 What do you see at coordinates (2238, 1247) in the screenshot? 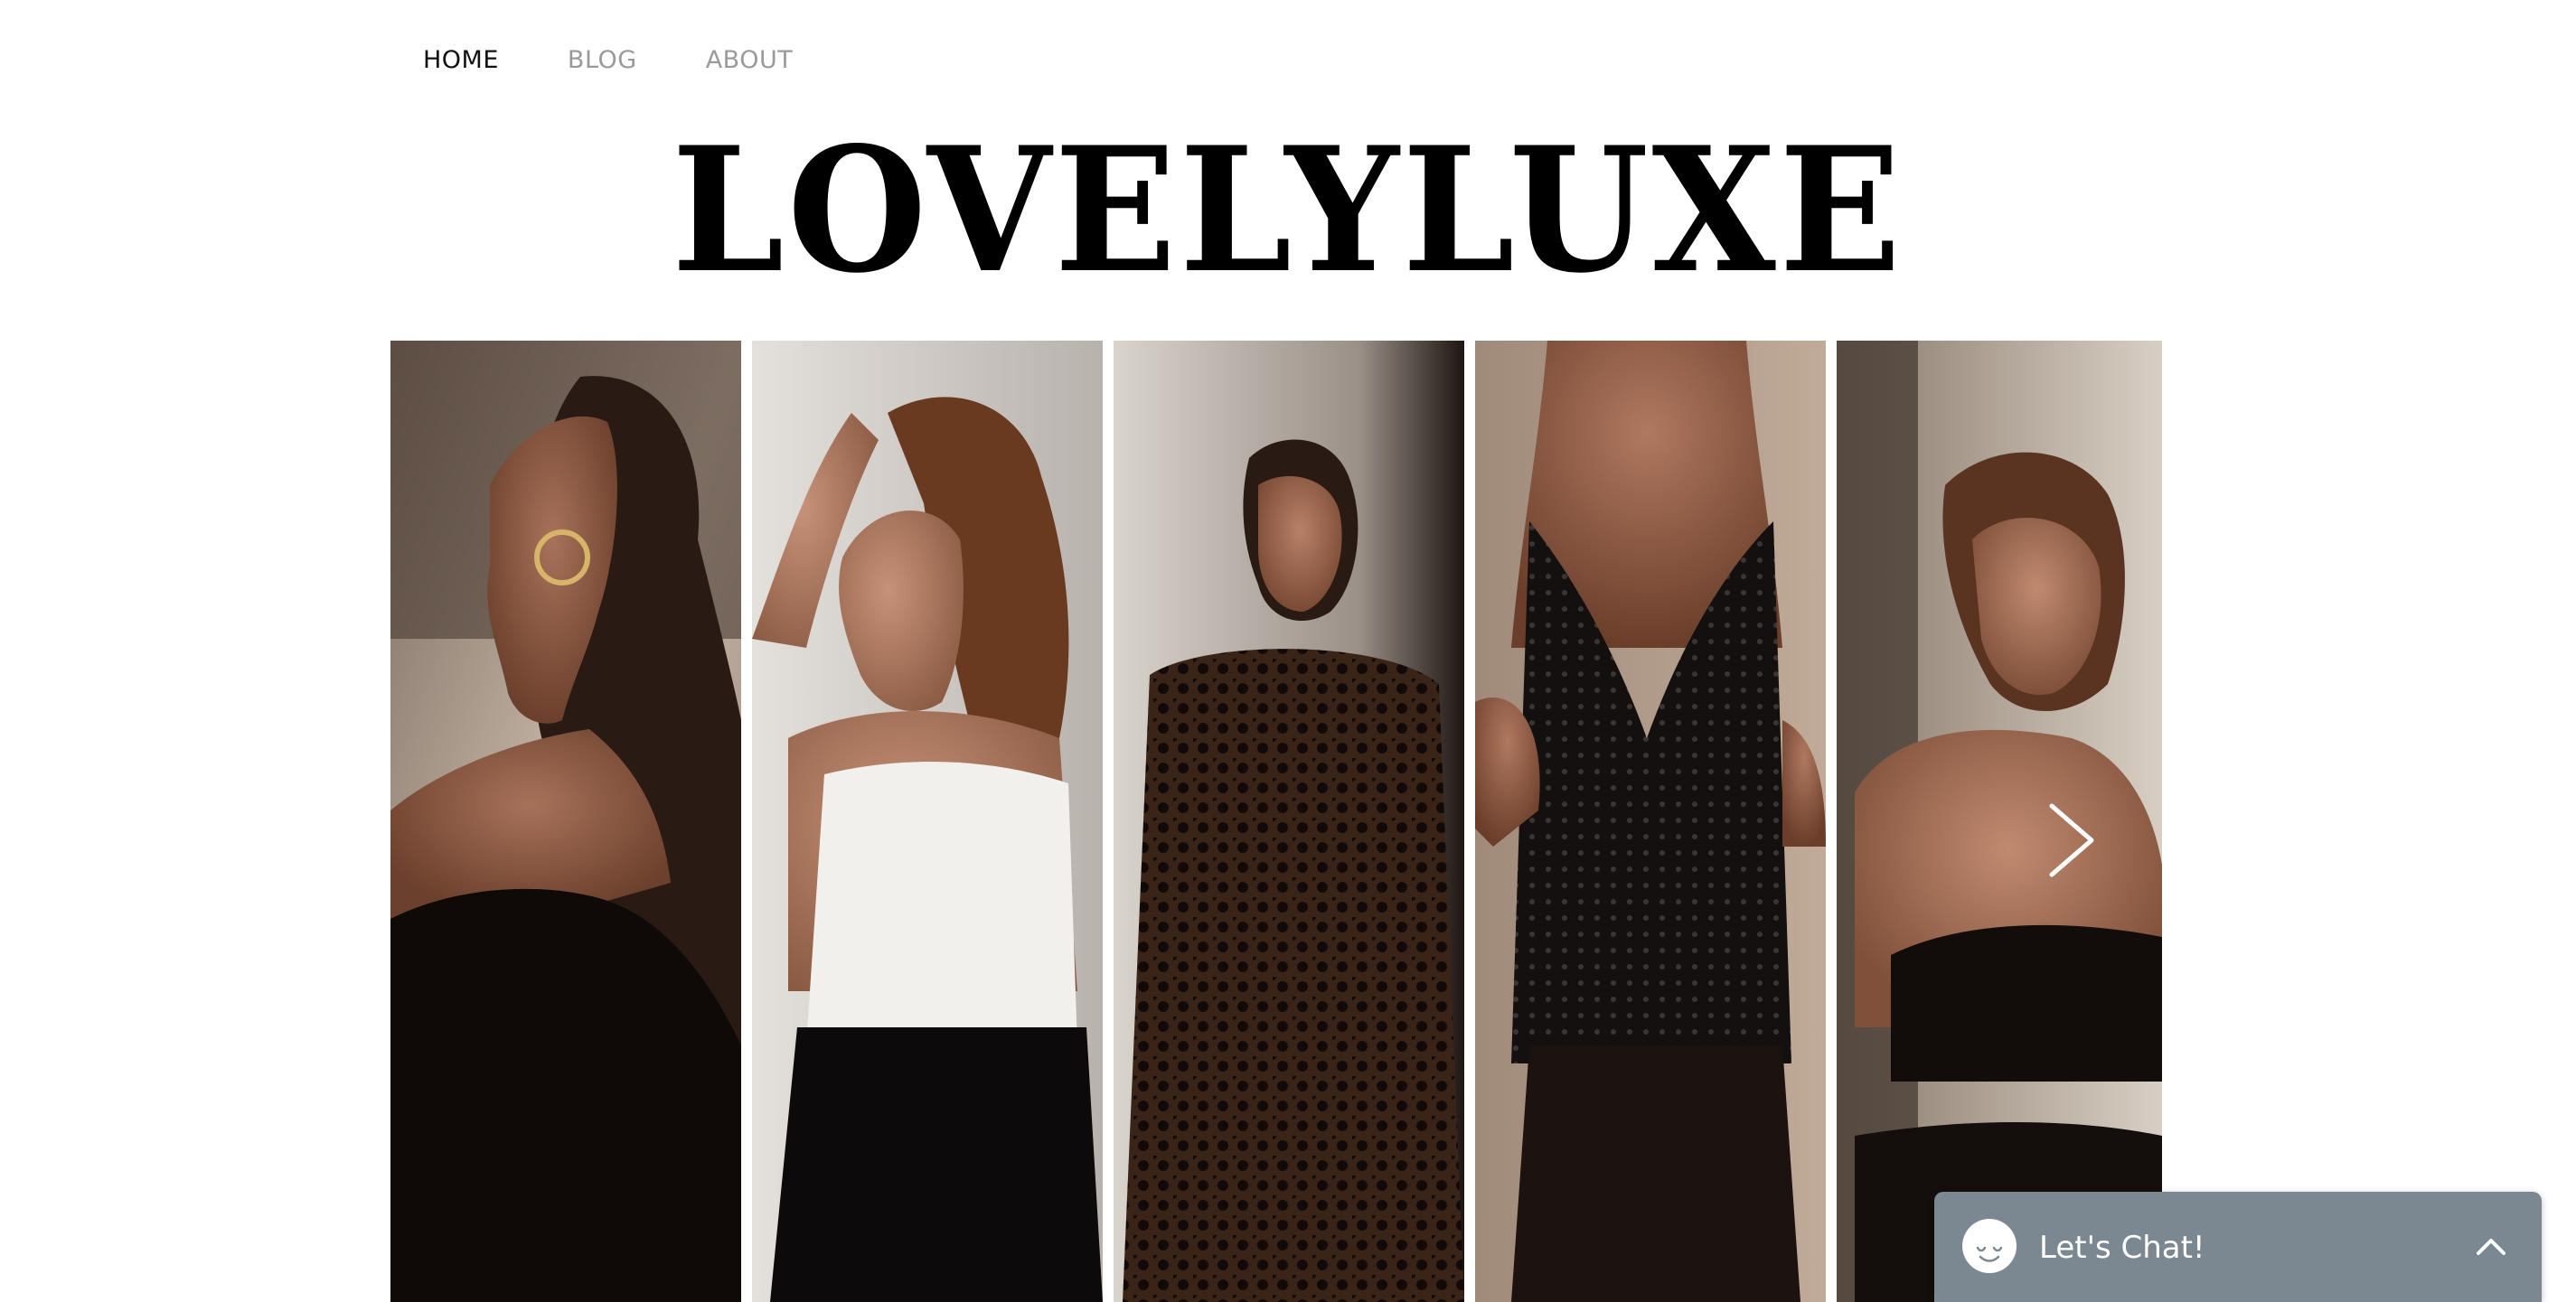
I see `chat-widget: Let's Chat!` at bounding box center [2238, 1247].